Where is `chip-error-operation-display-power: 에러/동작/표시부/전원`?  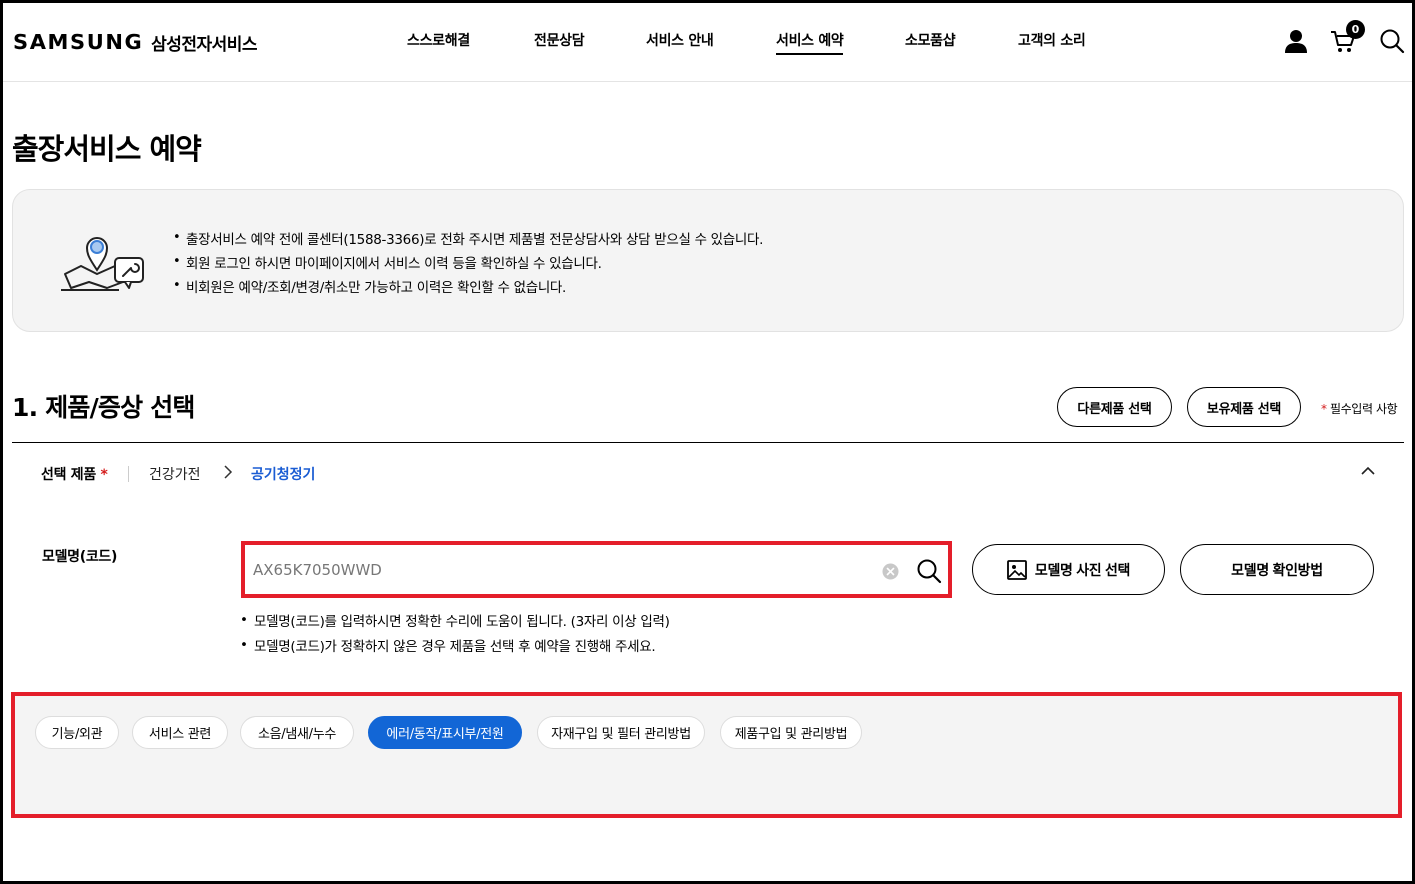
chip-error-operation-display-power: 에러/동작/표시부/전원 is located at coordinates (445, 732).